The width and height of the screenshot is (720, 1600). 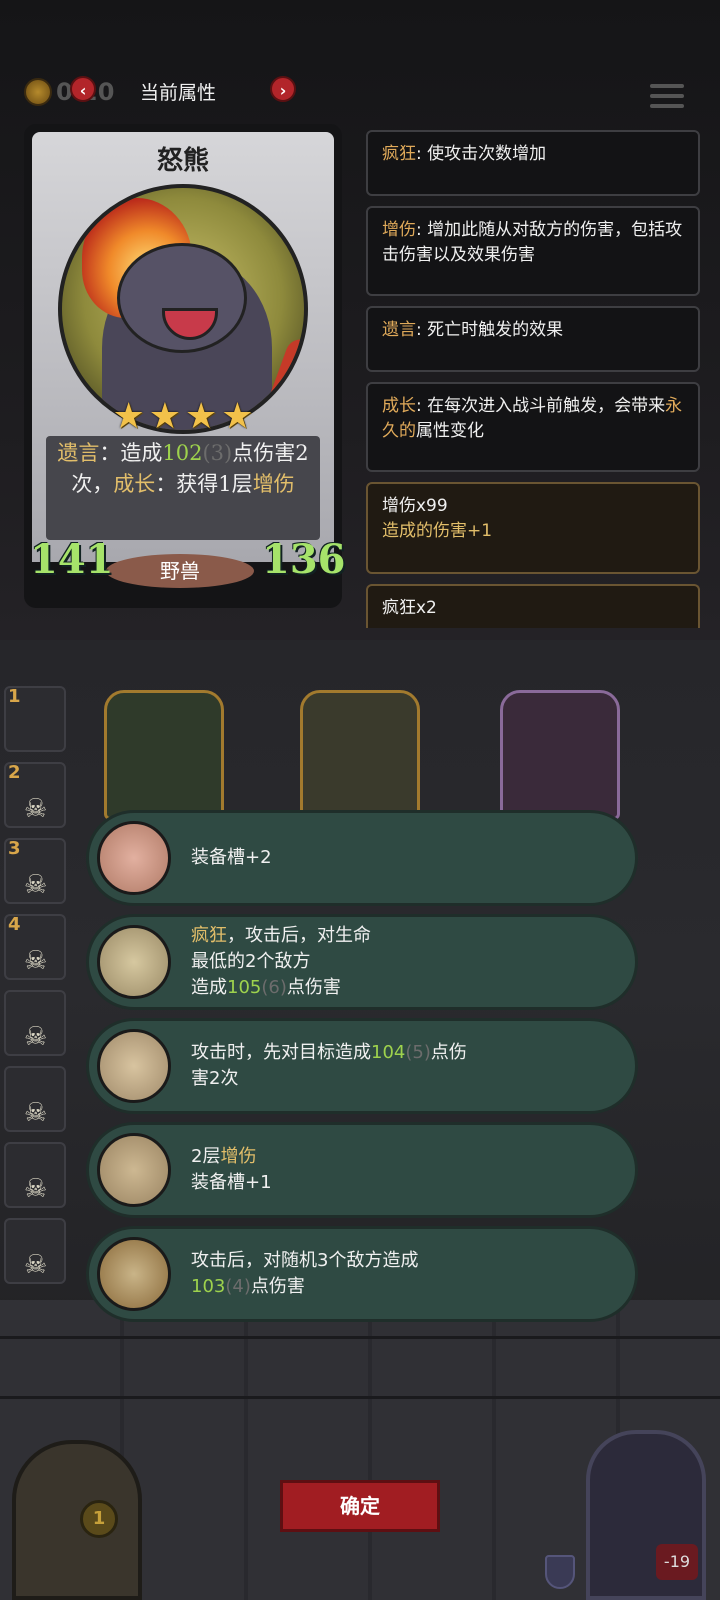 What do you see at coordinates (134, 858) in the screenshot?
I see `pig-icon` at bounding box center [134, 858].